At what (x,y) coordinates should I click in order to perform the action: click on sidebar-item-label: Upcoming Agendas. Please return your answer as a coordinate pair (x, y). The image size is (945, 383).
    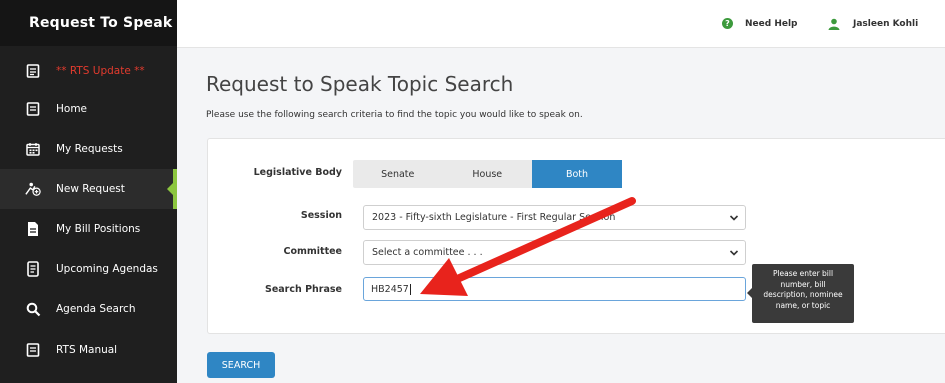
    Looking at the image, I should click on (107, 269).